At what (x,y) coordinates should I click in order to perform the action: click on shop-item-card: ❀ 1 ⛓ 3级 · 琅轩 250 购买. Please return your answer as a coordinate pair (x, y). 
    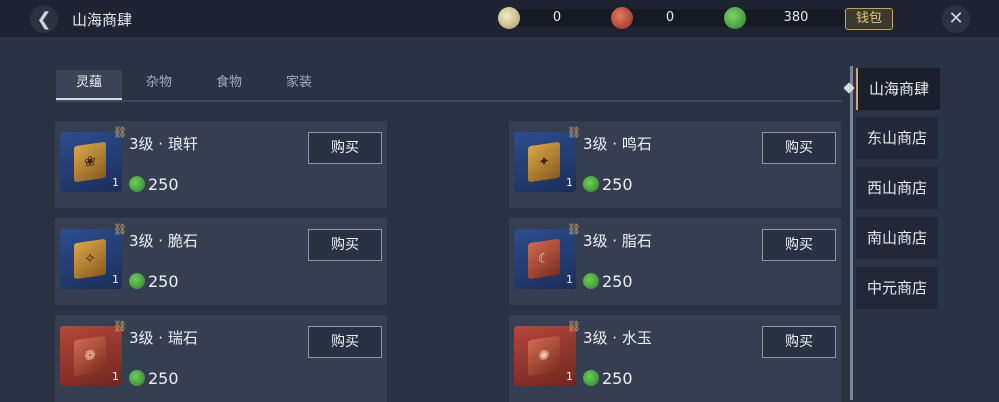
    Looking at the image, I should click on (221, 164).